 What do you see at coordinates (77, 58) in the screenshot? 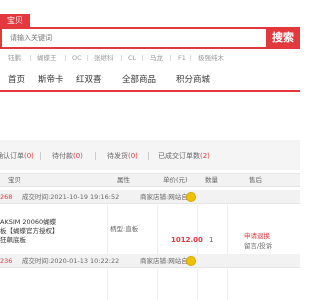
I see `hot-word: OC` at bounding box center [77, 58].